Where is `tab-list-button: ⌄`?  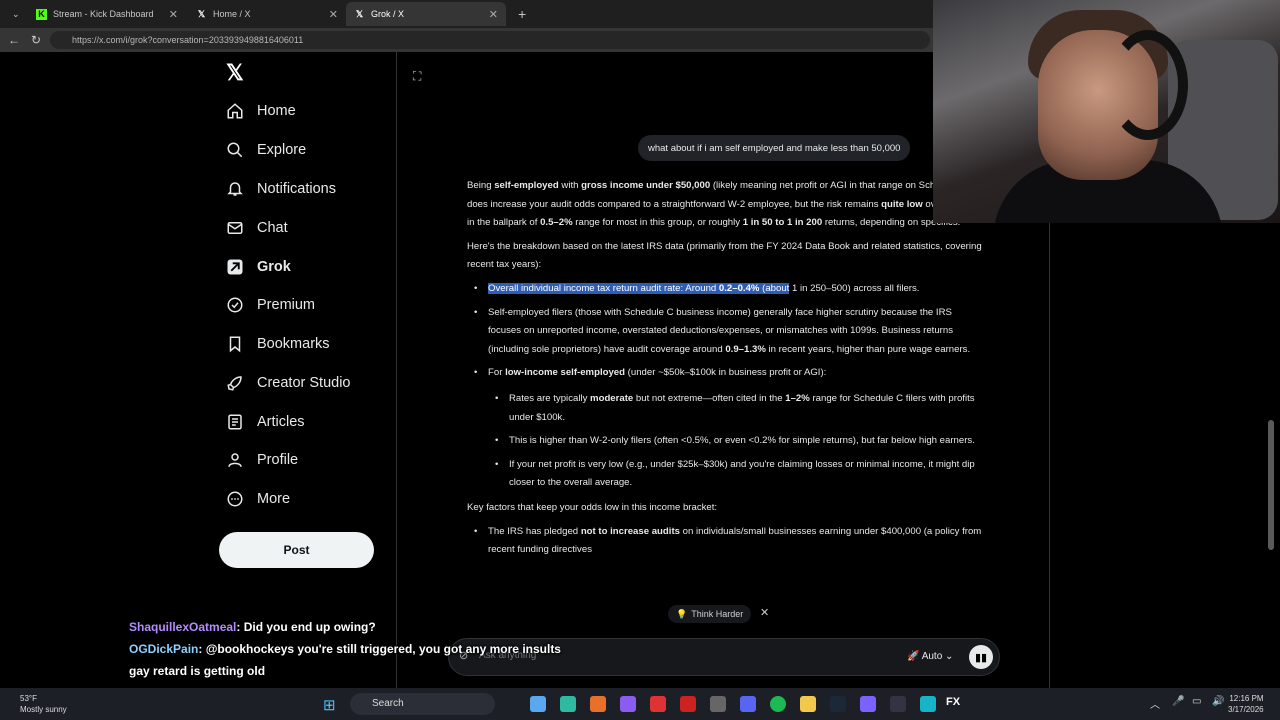 tab-list-button: ⌄ is located at coordinates (14, 14).